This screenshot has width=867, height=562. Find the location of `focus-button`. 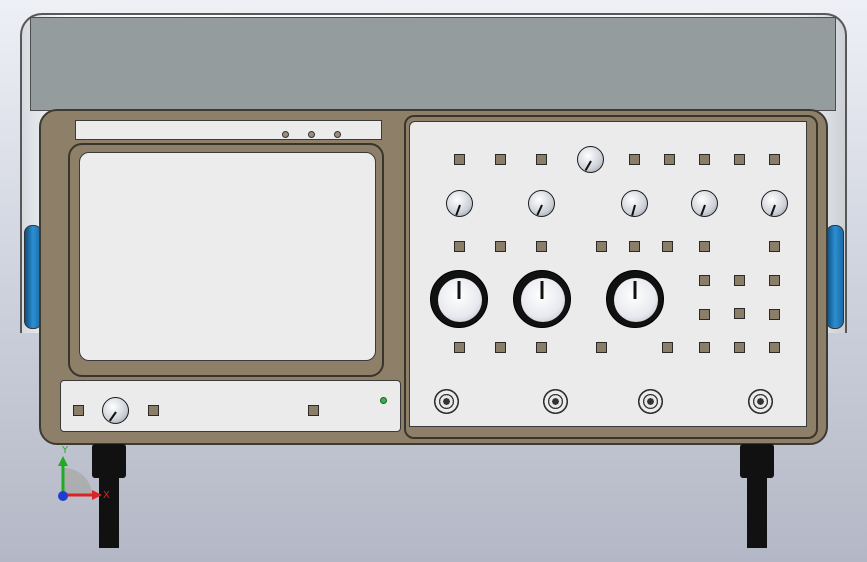

focus-button is located at coordinates (153, 410).